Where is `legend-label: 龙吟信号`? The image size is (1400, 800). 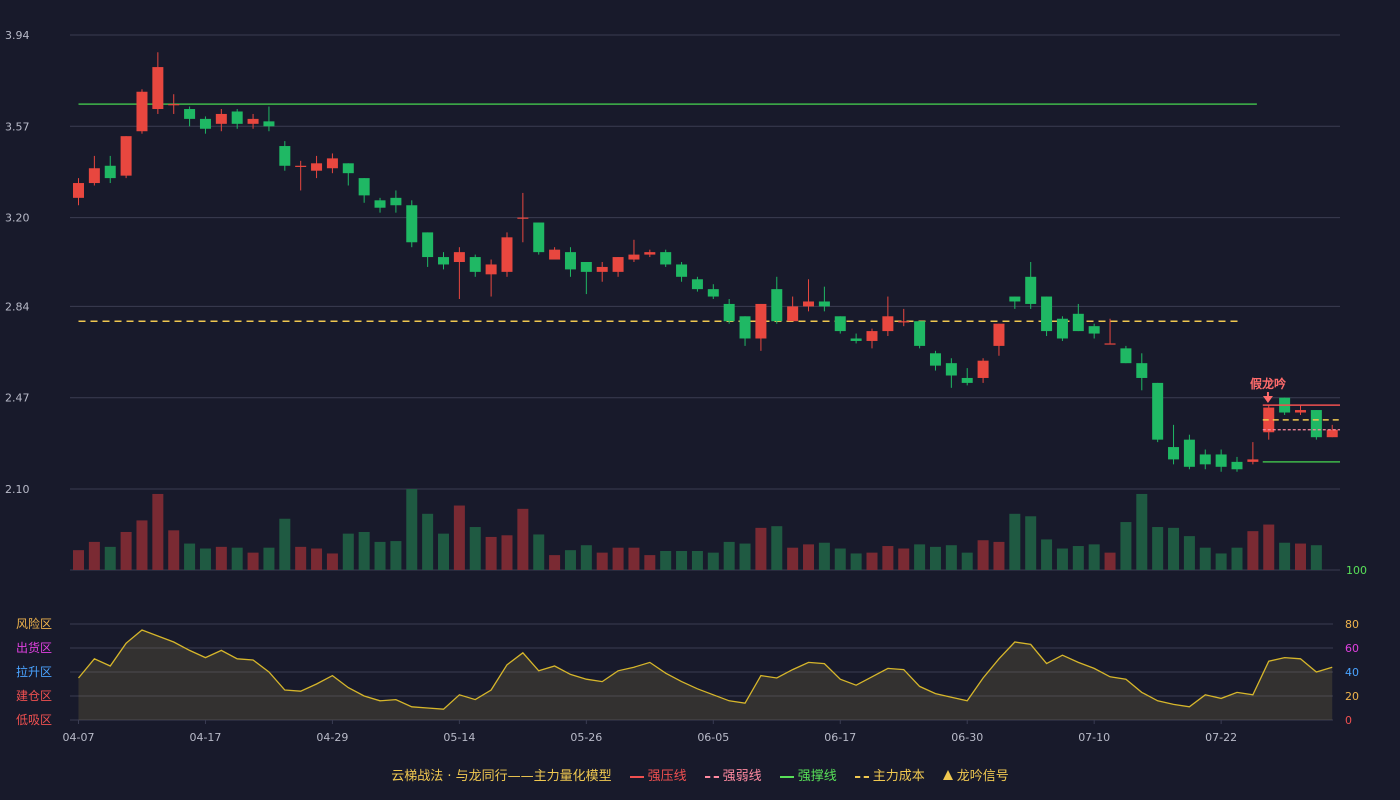
legend-label: 龙吟信号 is located at coordinates (982, 776).